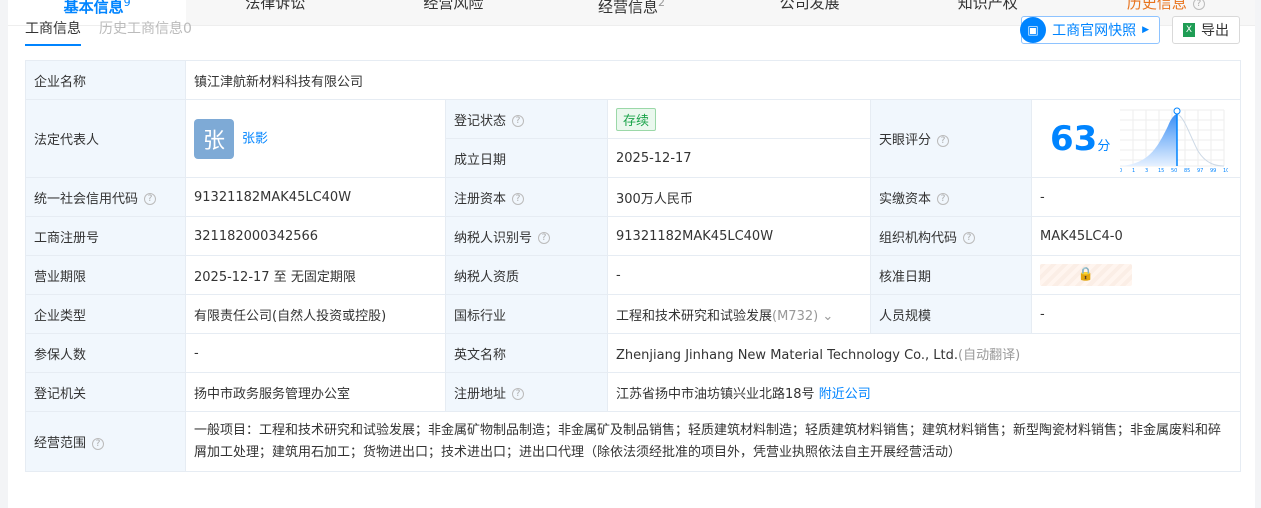  I want to click on axis-tick-label: 100, so click(1225, 170).